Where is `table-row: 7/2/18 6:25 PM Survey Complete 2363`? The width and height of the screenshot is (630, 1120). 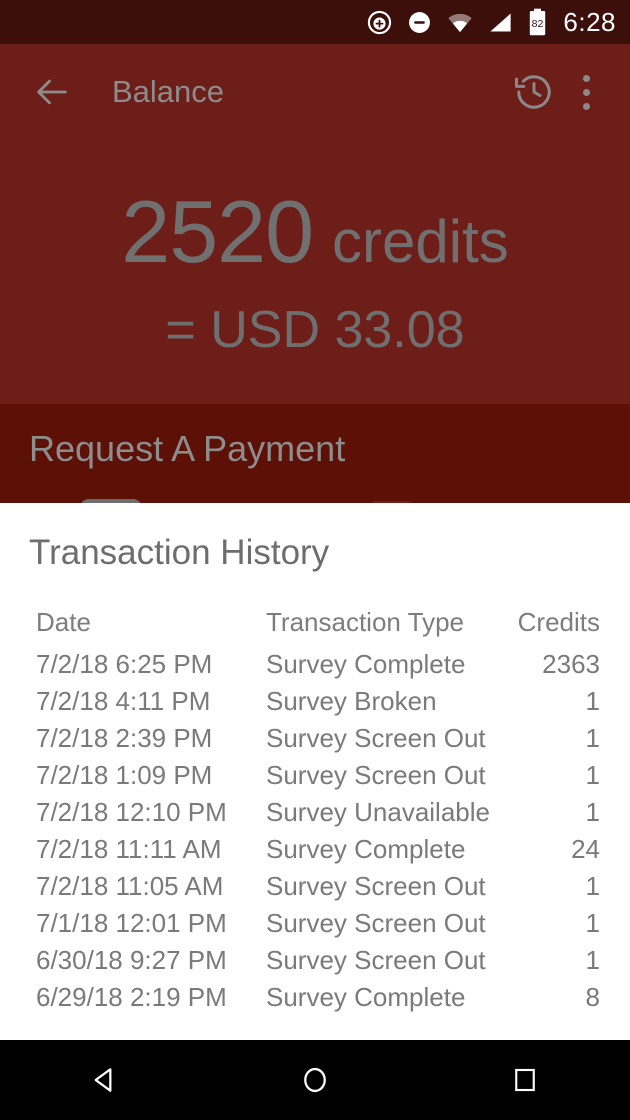
table-row: 7/2/18 6:25 PM Survey Complete 2363 is located at coordinates (315, 664).